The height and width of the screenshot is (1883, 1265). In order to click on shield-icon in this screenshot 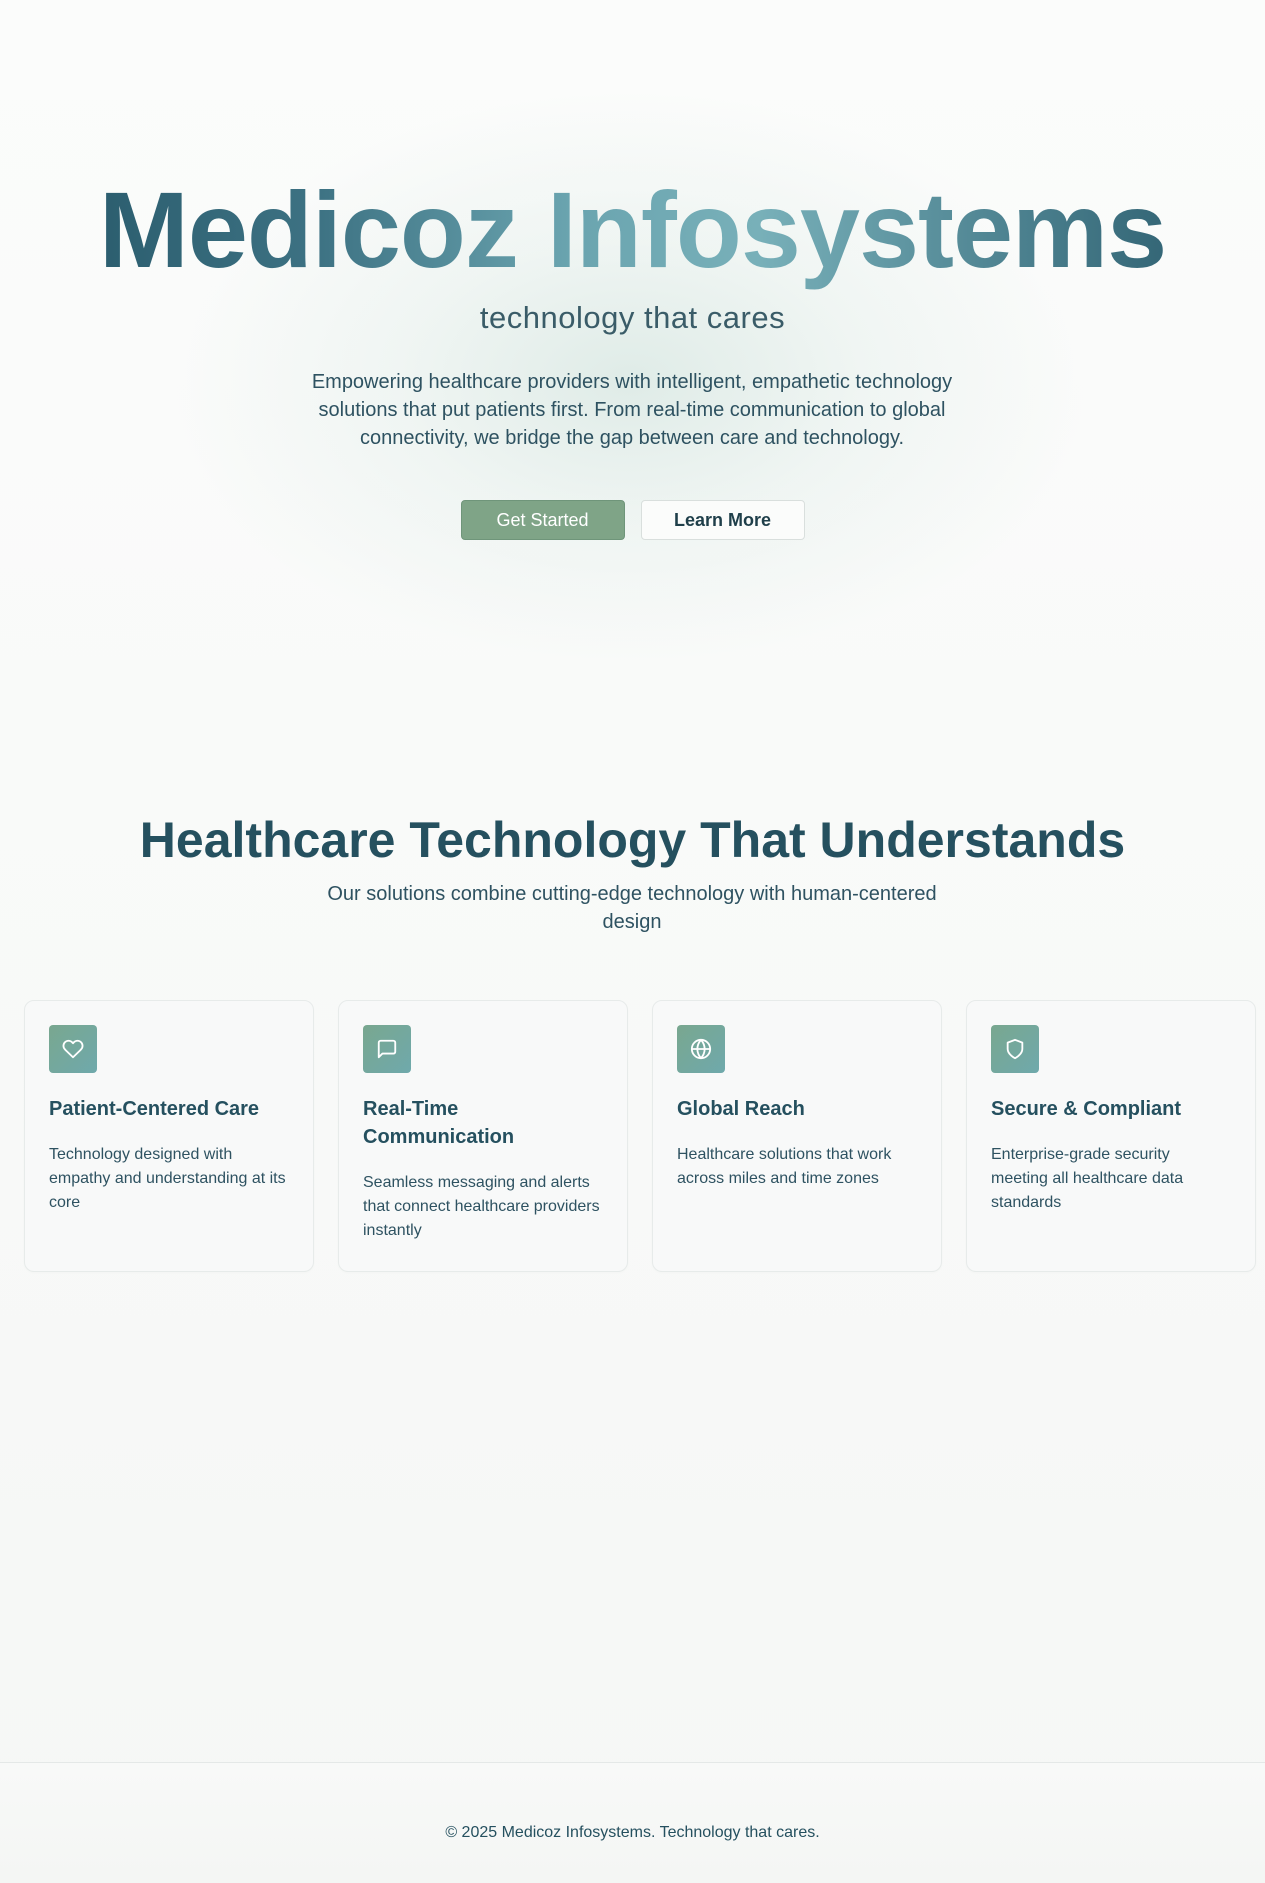, I will do `click(1015, 1049)`.